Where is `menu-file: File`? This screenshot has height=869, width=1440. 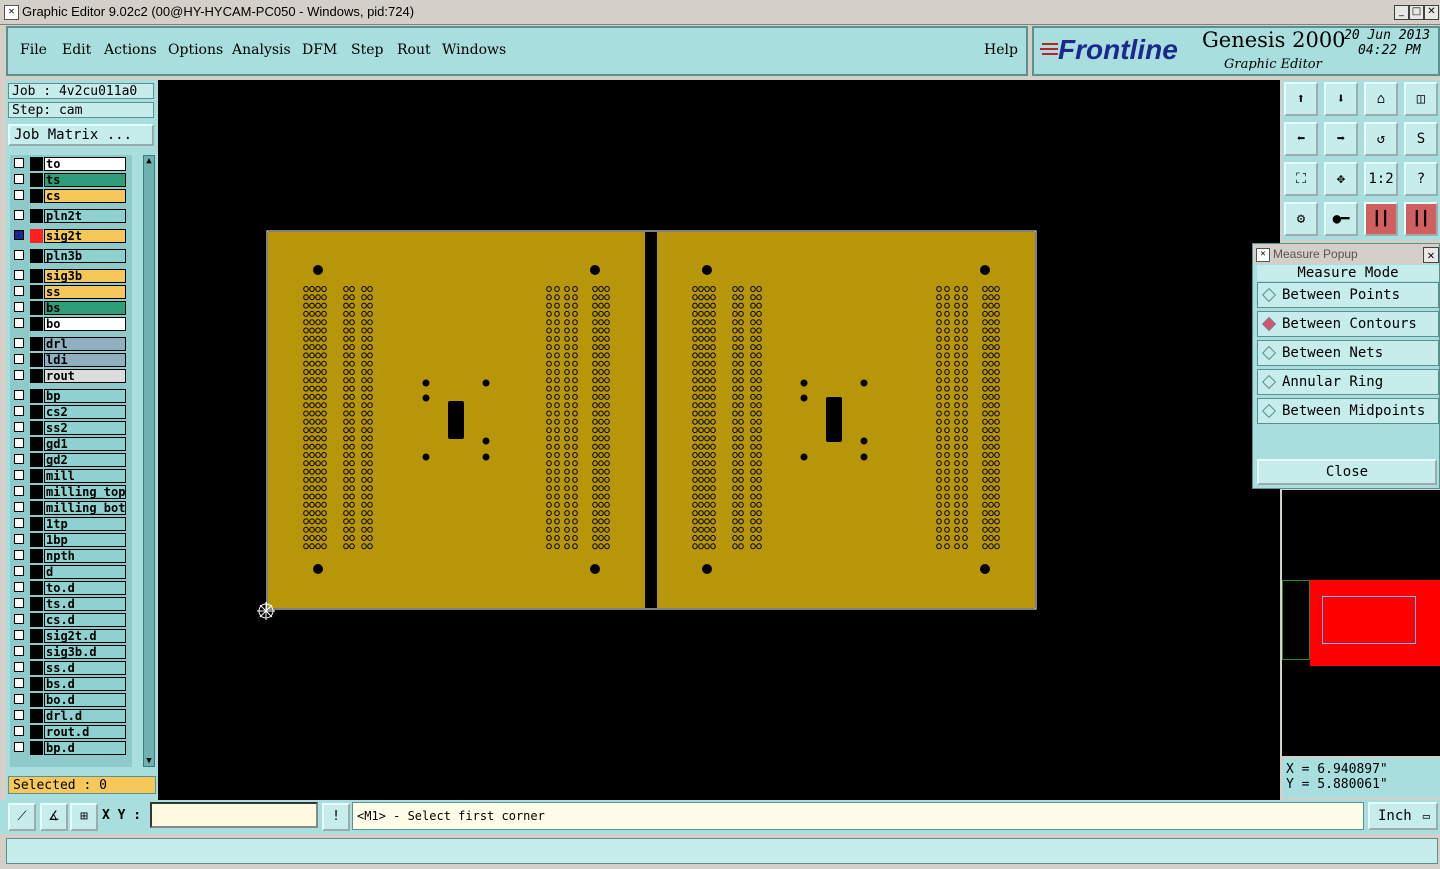
menu-file: File is located at coordinates (33, 50).